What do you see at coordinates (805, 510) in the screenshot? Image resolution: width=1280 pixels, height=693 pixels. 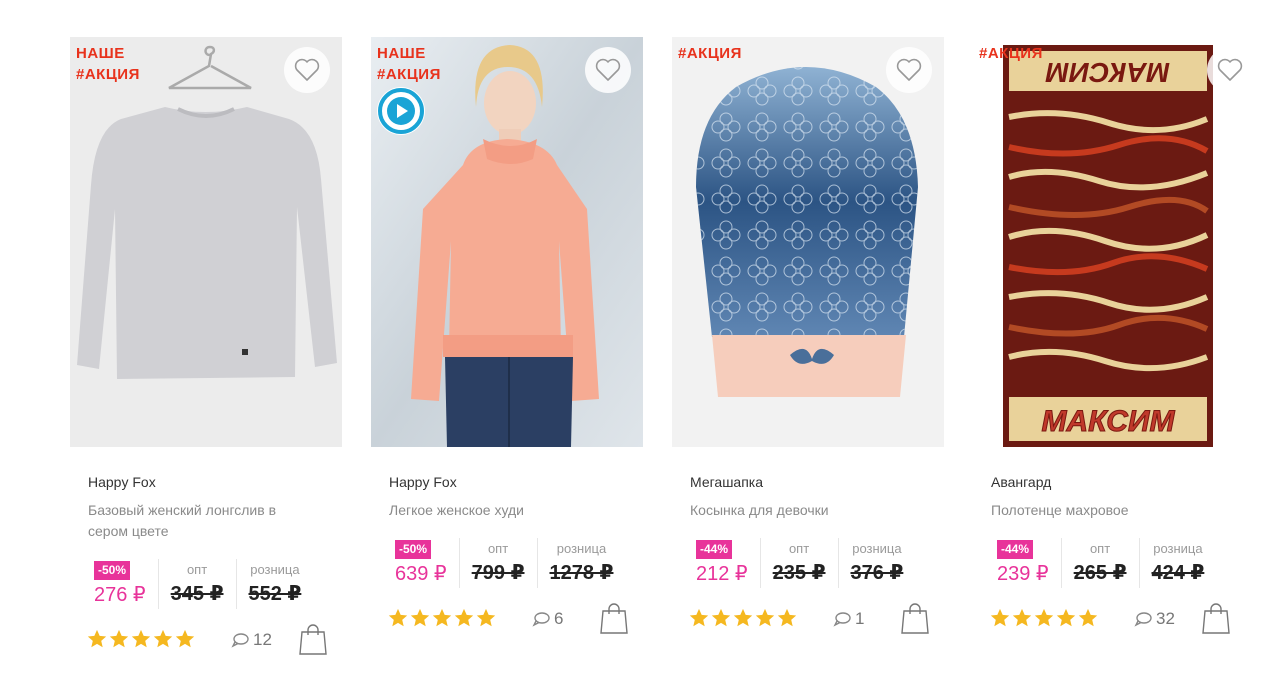 I see `product-title: Косынка для девочки` at bounding box center [805, 510].